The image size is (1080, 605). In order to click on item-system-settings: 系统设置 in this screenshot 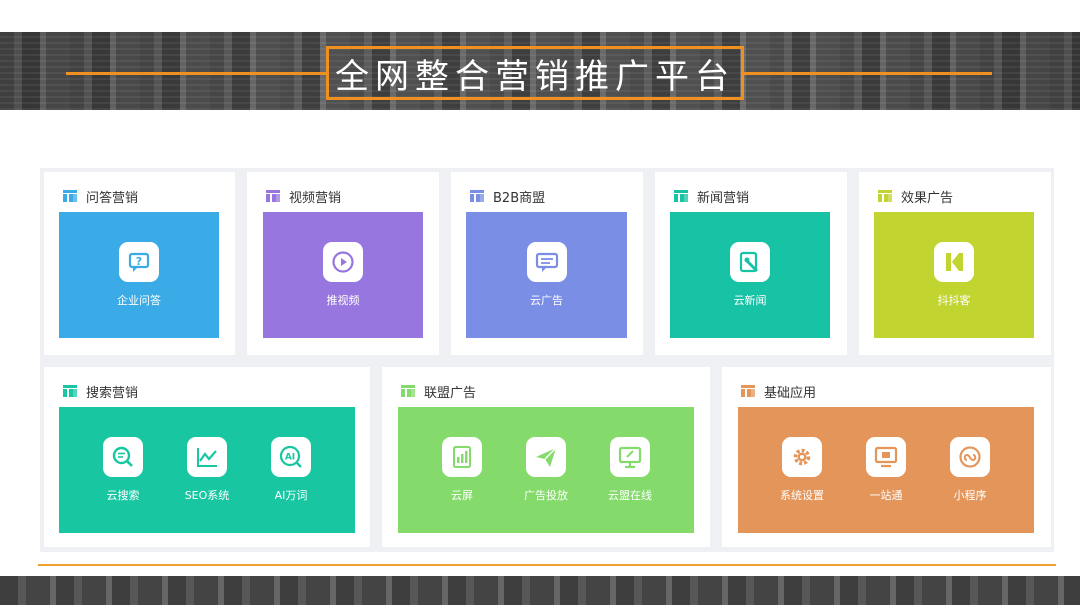, I will do `click(802, 470)`.